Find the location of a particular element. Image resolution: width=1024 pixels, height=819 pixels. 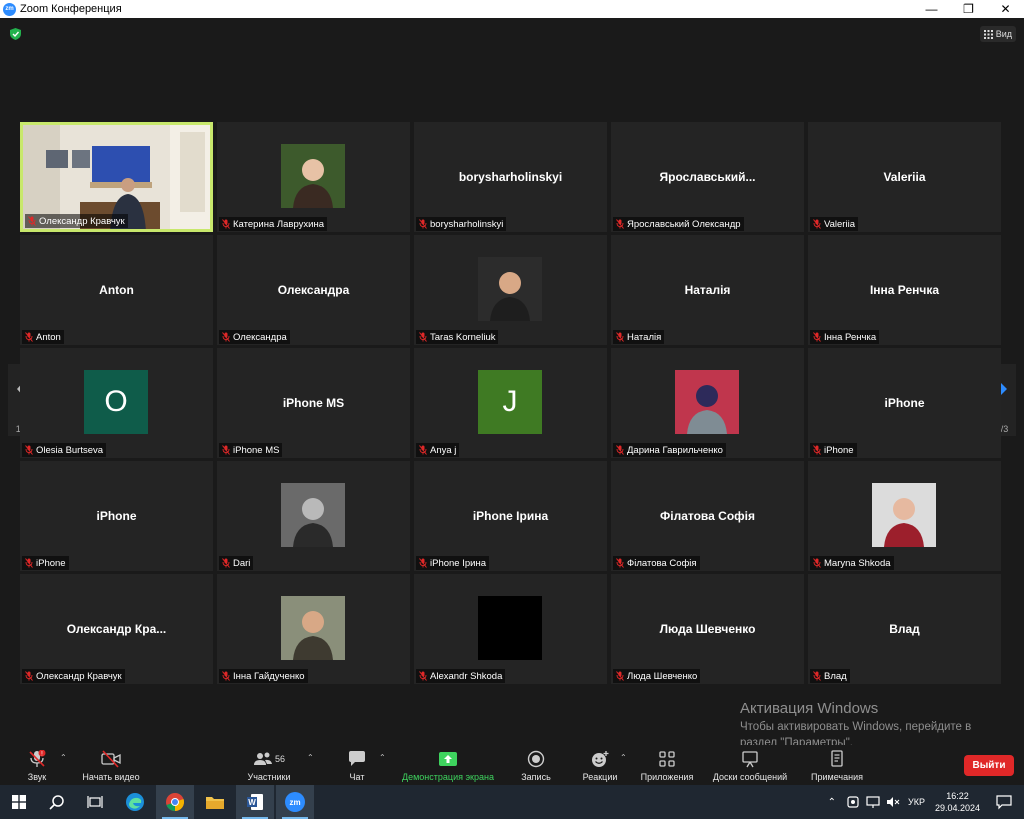

start-video-button: Начать видео is located at coordinates (111, 765).